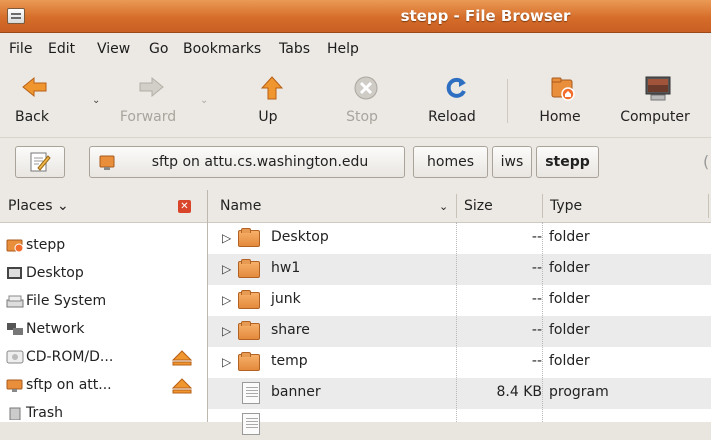 The width and height of the screenshot is (711, 440). What do you see at coordinates (456, 87) in the screenshot?
I see `reload-icon` at bounding box center [456, 87].